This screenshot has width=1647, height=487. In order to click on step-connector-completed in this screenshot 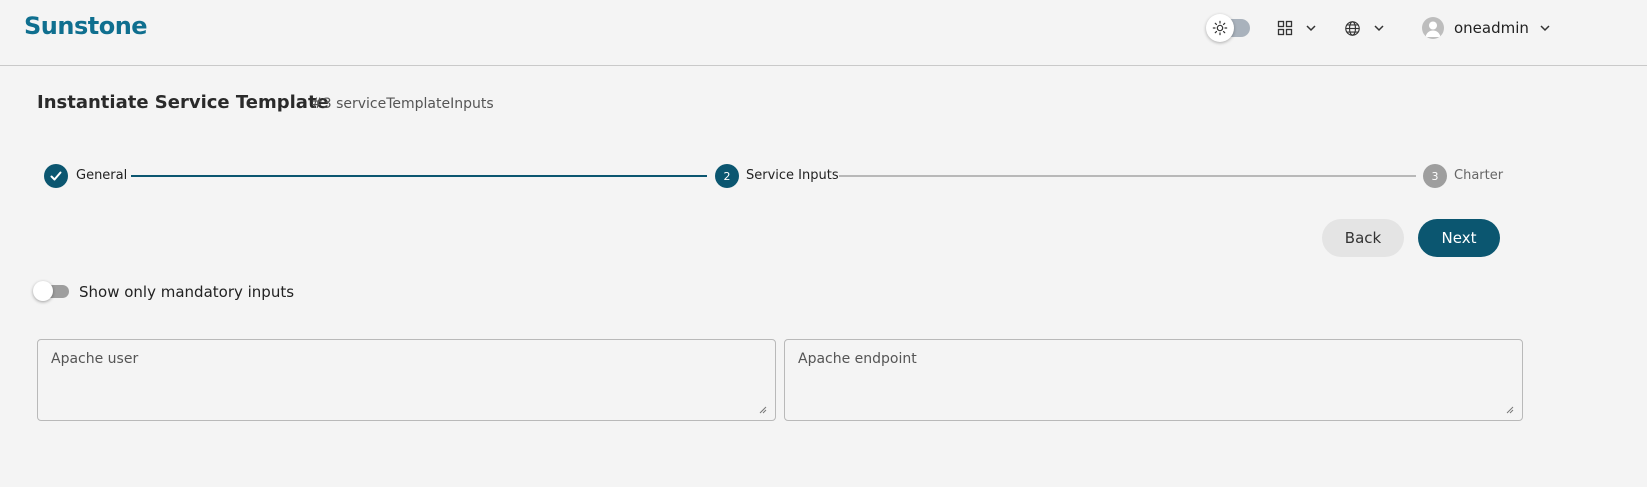, I will do `click(419, 176)`.